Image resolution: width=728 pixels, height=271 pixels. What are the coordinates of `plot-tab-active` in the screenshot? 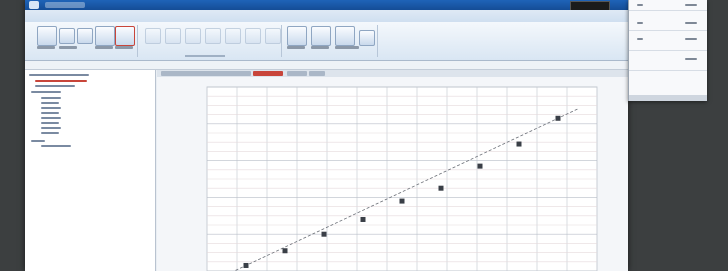 It's located at (268, 73).